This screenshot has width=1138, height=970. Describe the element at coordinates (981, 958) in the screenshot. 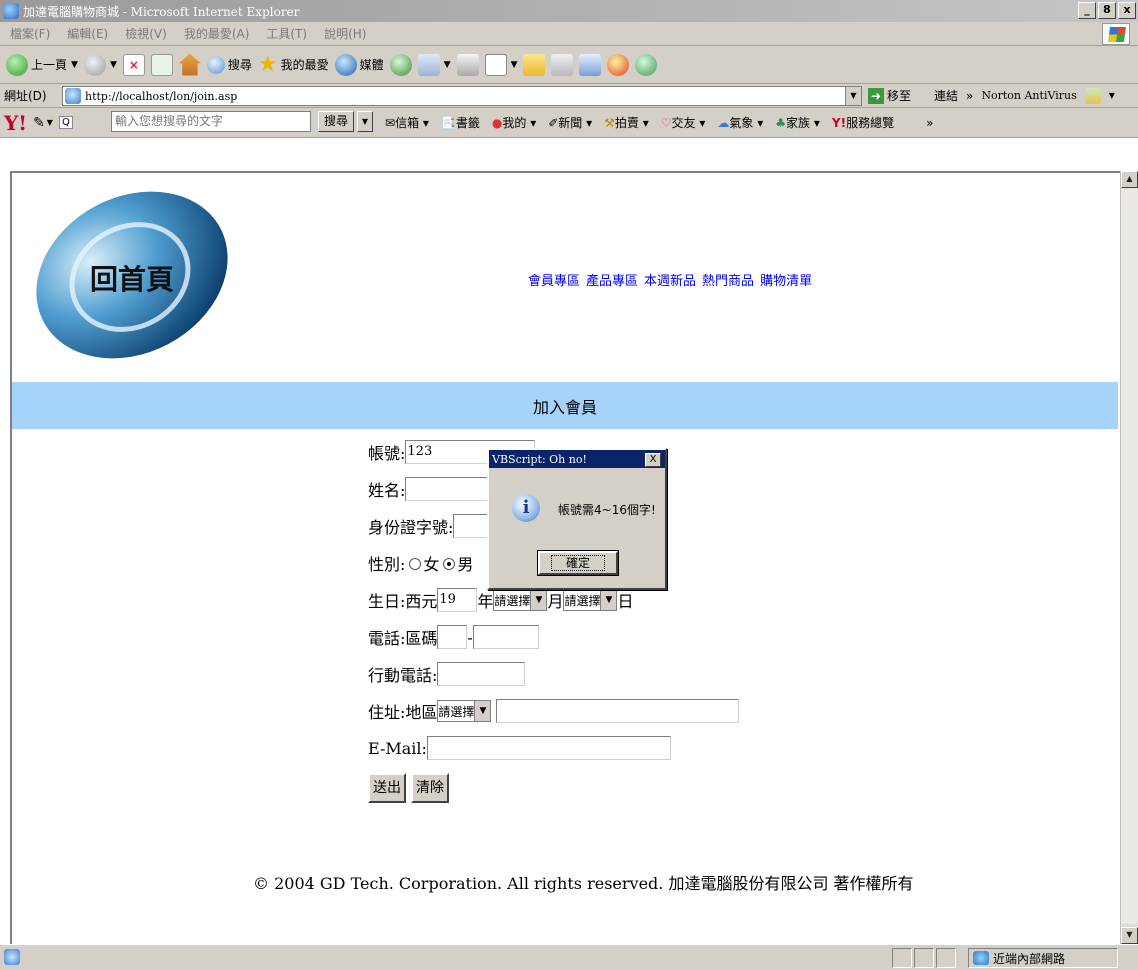

I see `intranet-zone-icon` at that location.